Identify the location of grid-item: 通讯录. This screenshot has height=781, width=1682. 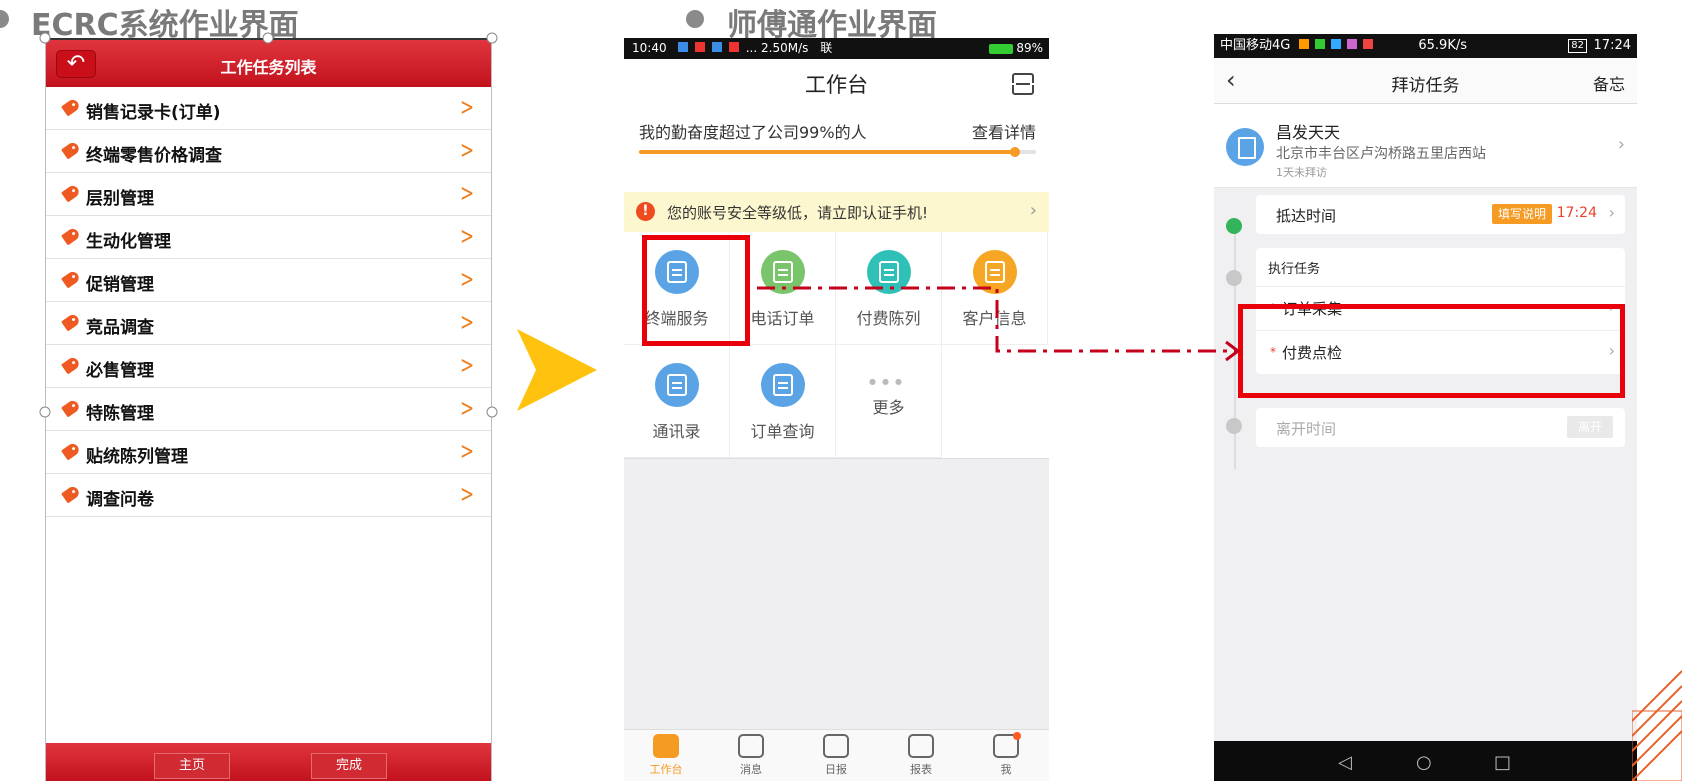
(677, 401).